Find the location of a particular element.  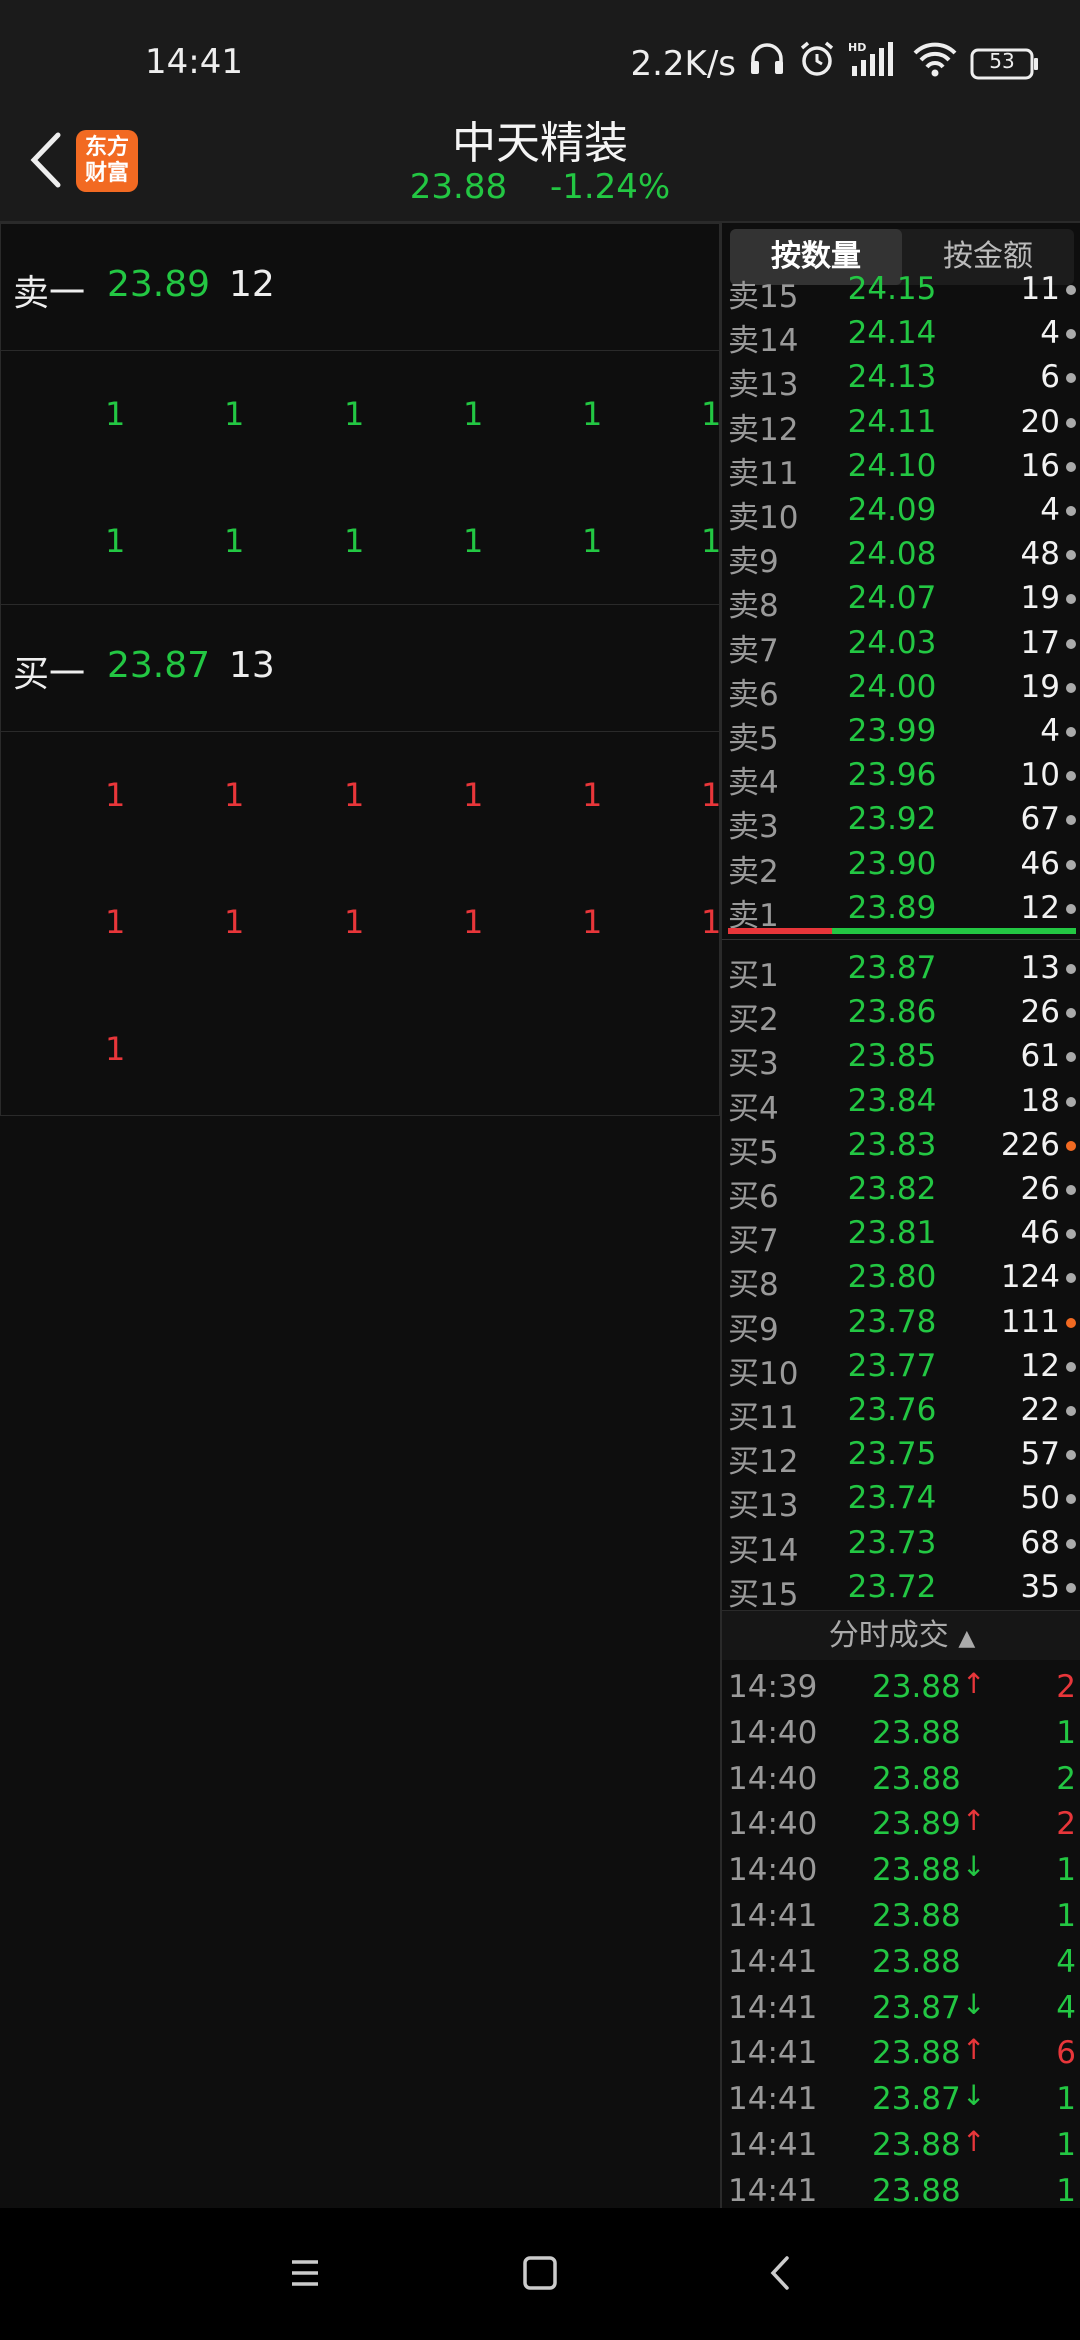

order-book-price: 24.14 is located at coordinates (892, 333).